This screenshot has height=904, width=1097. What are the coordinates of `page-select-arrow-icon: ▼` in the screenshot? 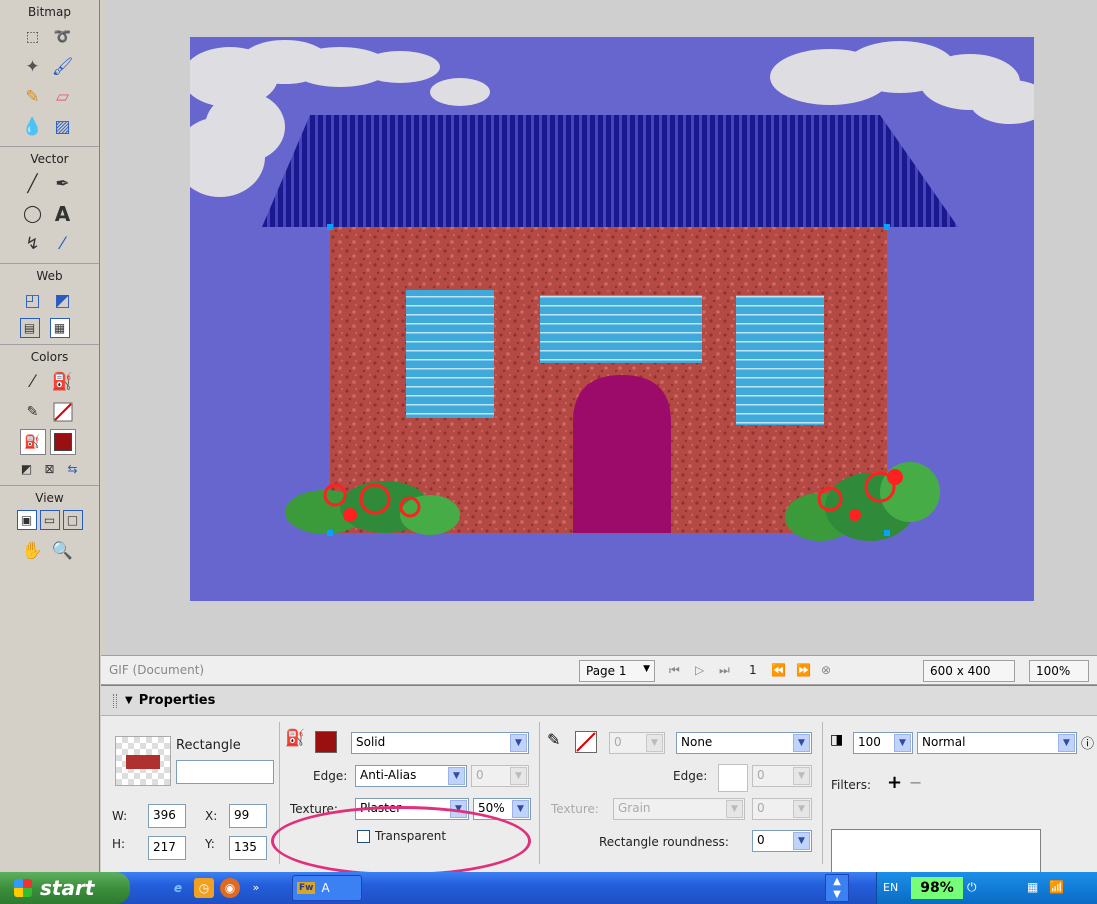 It's located at (646, 669).